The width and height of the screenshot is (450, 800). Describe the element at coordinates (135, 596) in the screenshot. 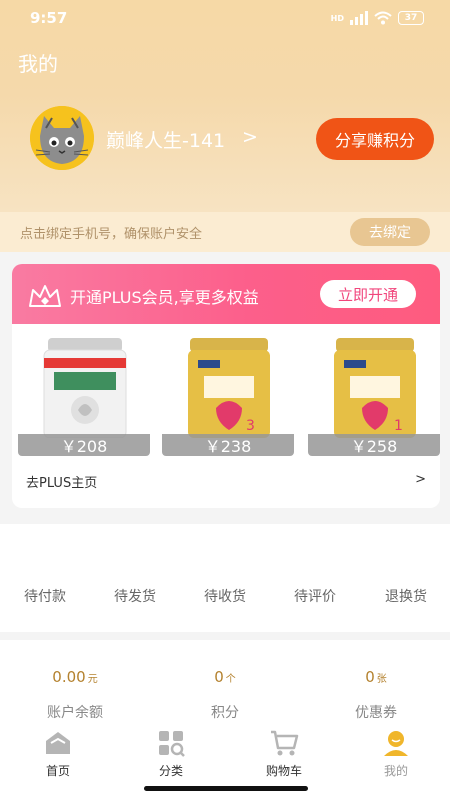

I see `order-tab-pending-shipment: 待发货` at that location.